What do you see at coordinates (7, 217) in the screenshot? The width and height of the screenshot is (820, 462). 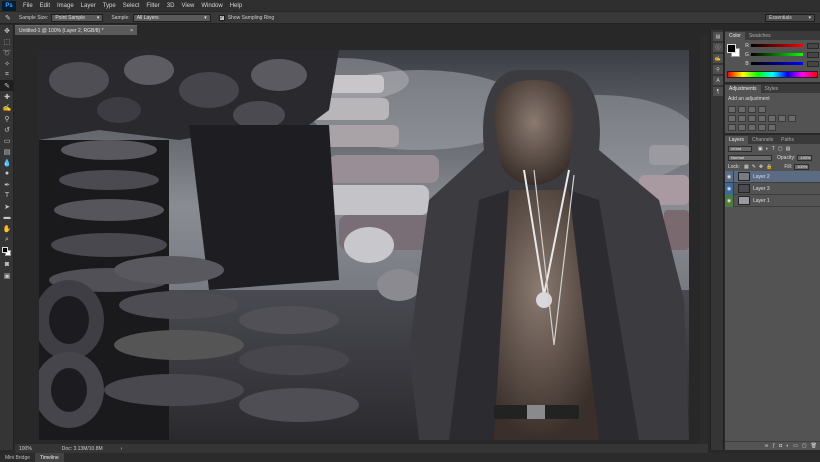 I see `shape-tool-icon: ▬` at bounding box center [7, 217].